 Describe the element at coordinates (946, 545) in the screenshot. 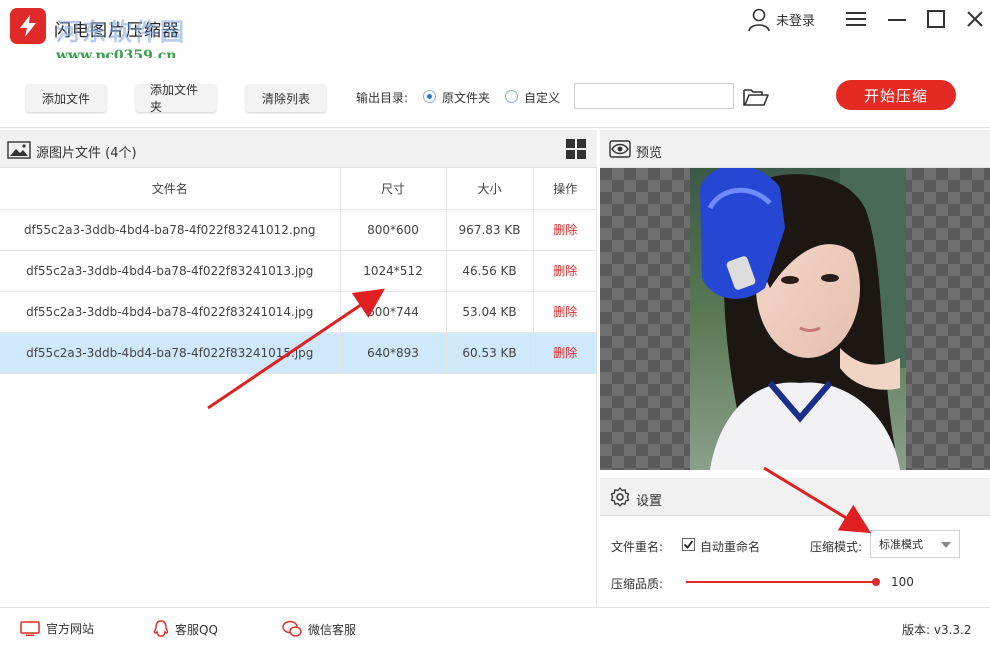

I see `chevron-down-icon` at that location.